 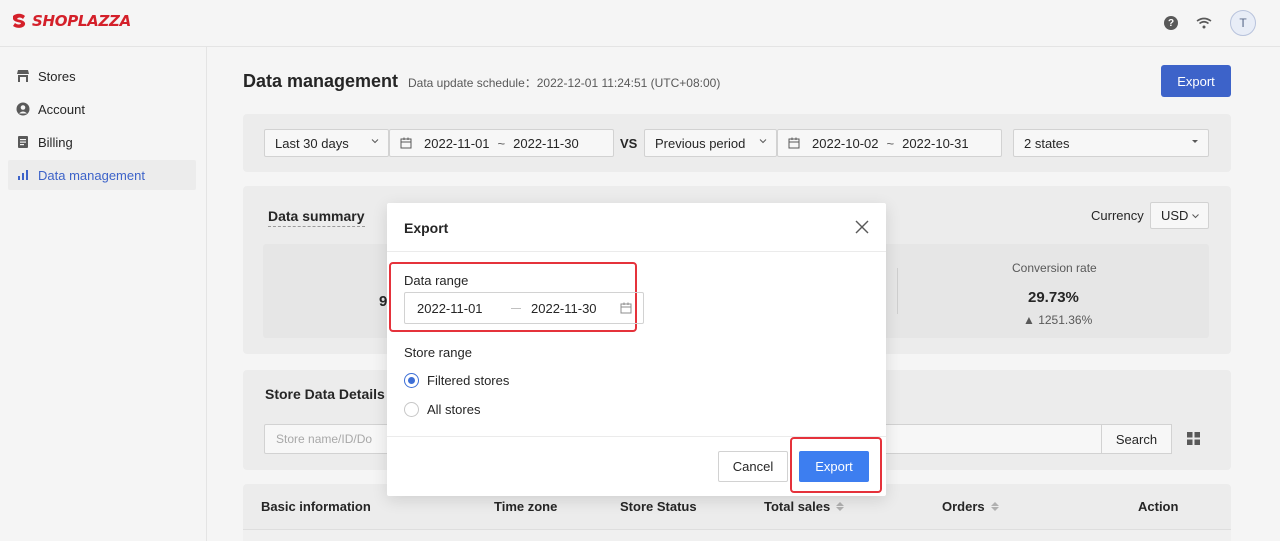 What do you see at coordinates (411, 380) in the screenshot?
I see `radio-button-selected` at bounding box center [411, 380].